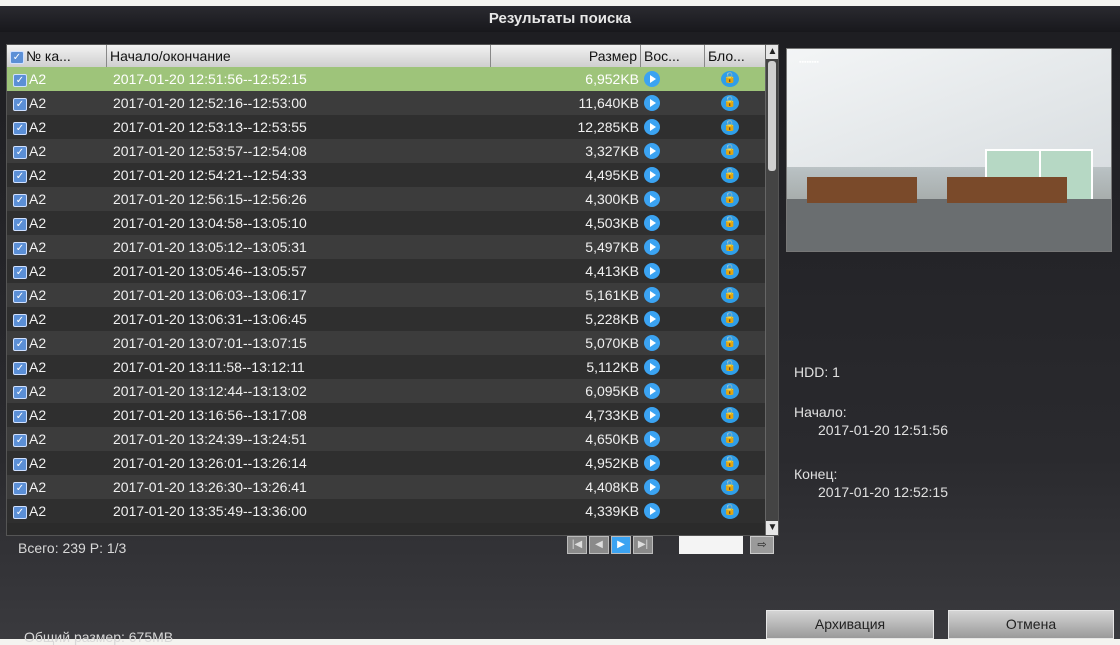  Describe the element at coordinates (386, 247) in the screenshot. I see `table-row: ✓ A2 2017-01-20 13:05:12--13:05:31 5,497KB 🔓` at that location.